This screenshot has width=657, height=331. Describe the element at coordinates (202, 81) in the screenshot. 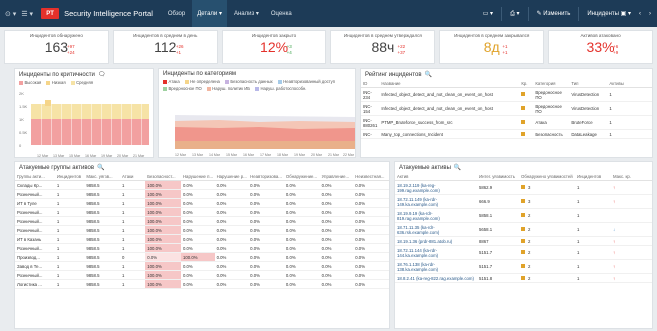

I see `legend-item: Не определена` at that location.